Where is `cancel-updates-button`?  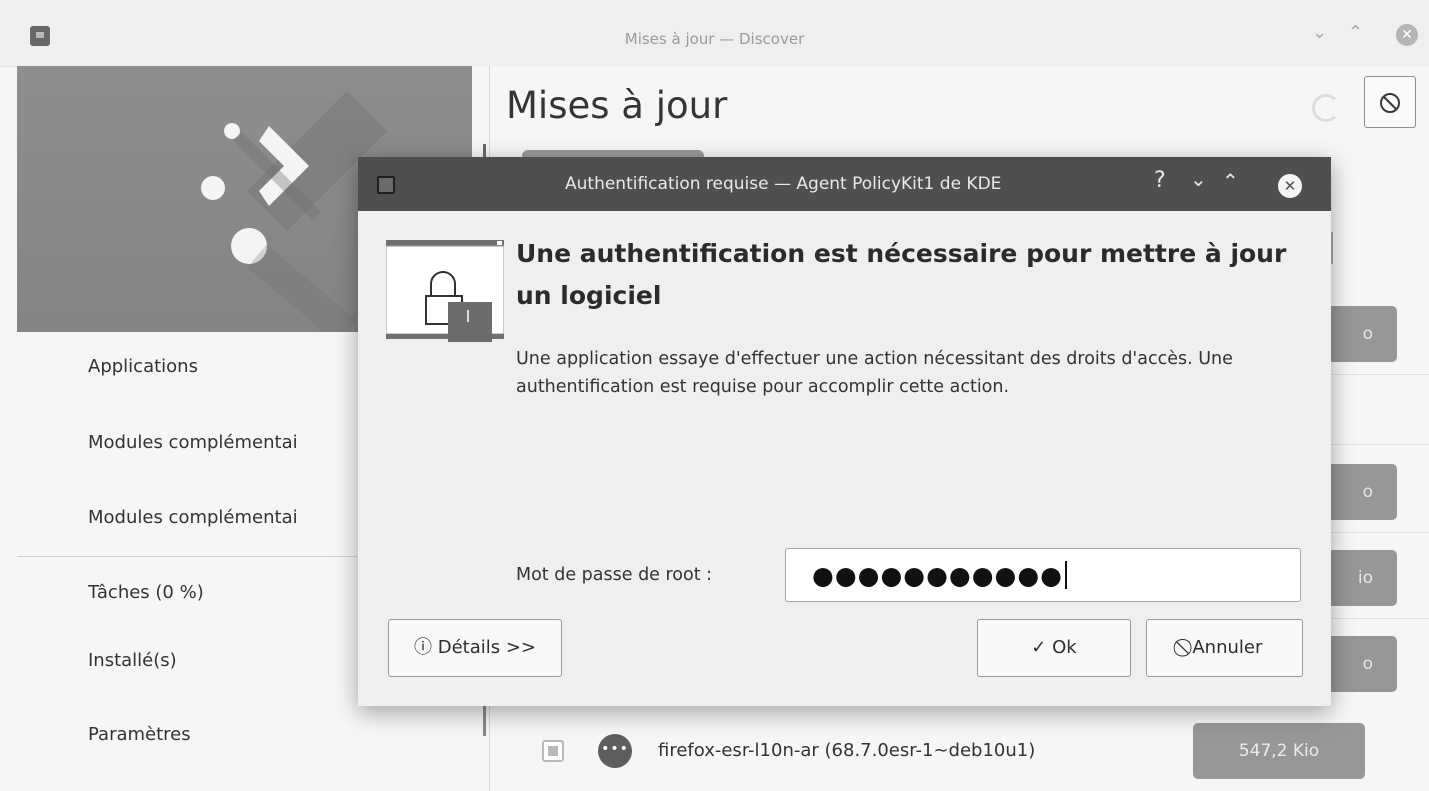 cancel-updates-button is located at coordinates (1390, 102).